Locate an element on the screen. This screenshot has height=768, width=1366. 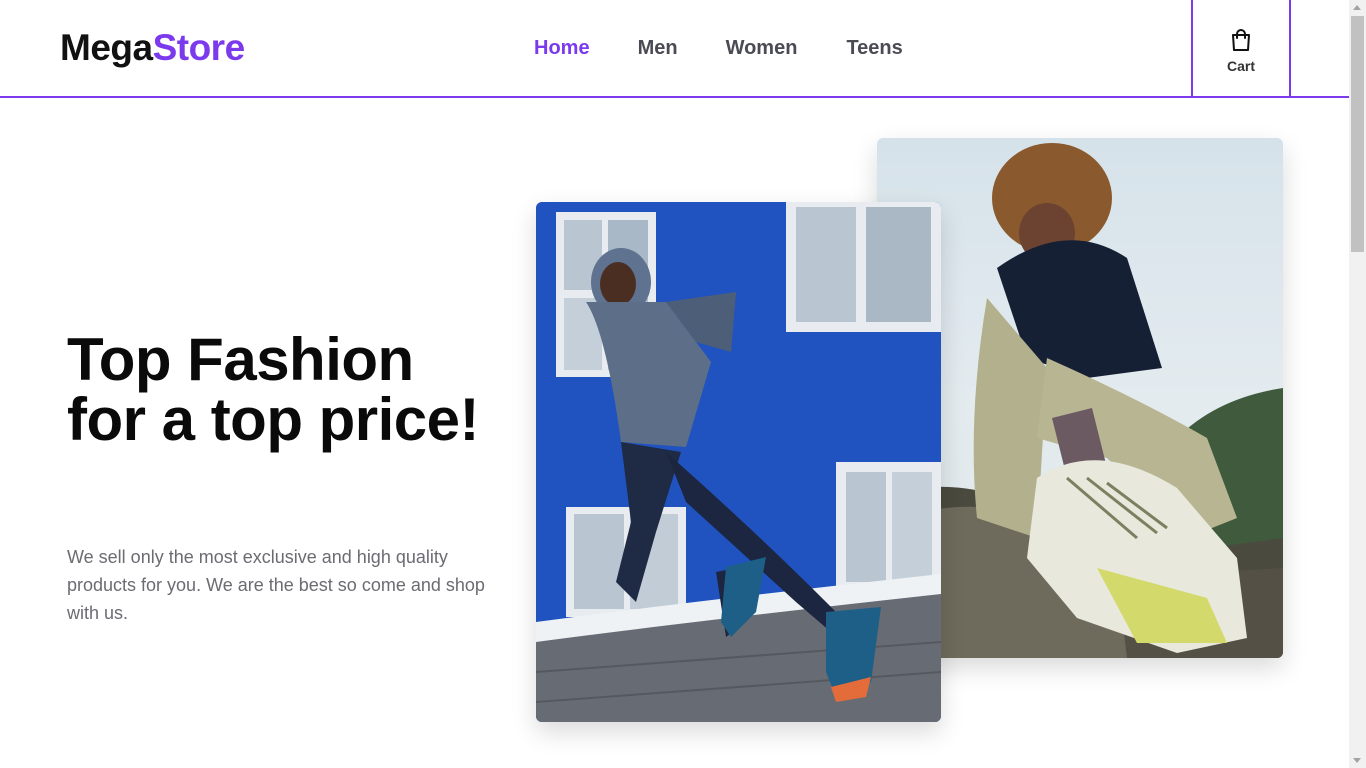
main-nav: Home Men Women Teens is located at coordinates (718, 48).